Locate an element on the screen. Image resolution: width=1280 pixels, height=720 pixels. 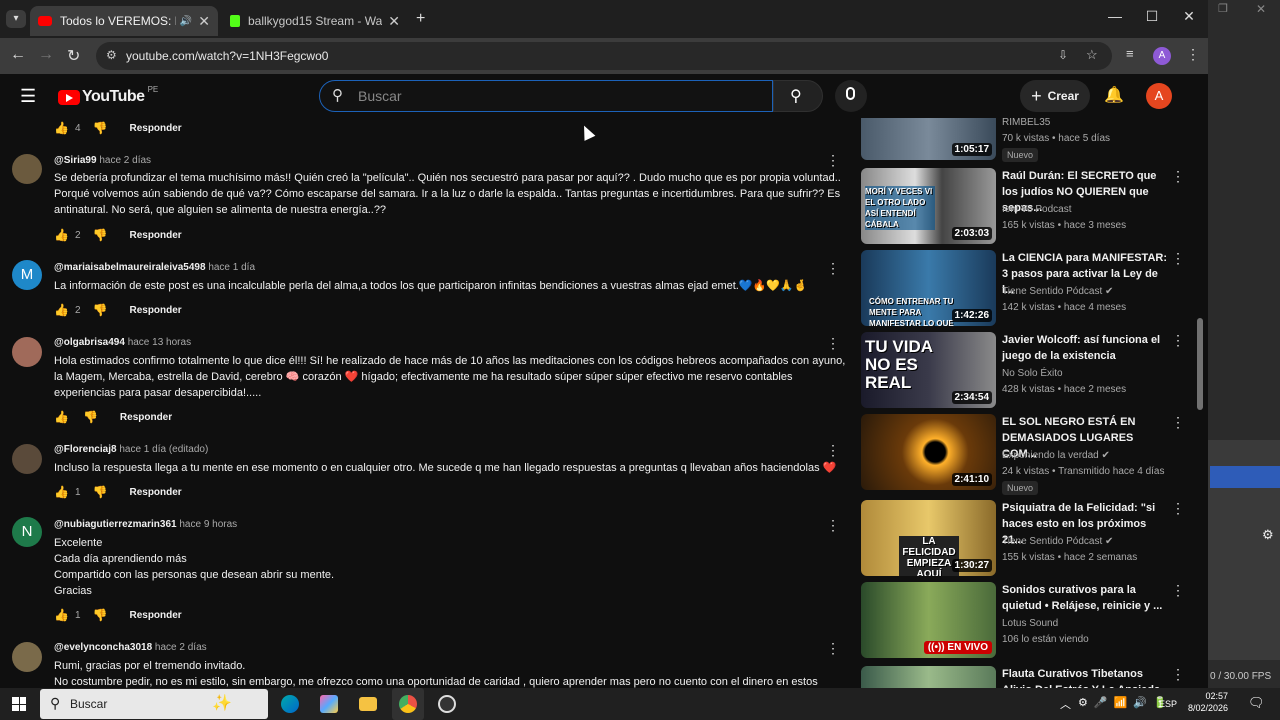
minimize-icon: — is located at coordinates (1115, 16).